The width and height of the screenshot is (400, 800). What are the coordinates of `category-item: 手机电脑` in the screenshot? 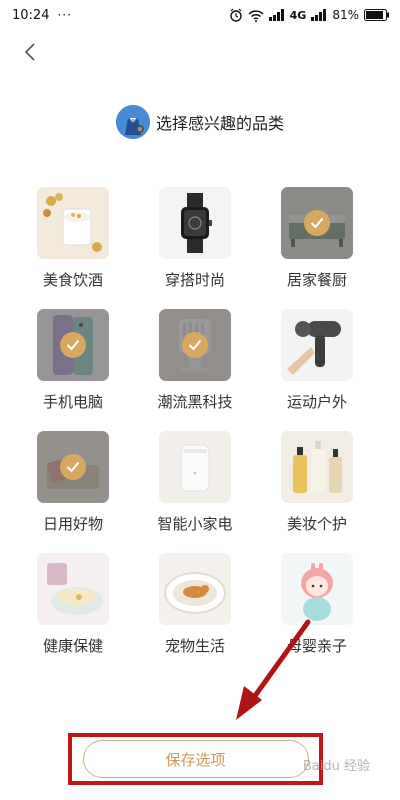 It's located at (73, 360).